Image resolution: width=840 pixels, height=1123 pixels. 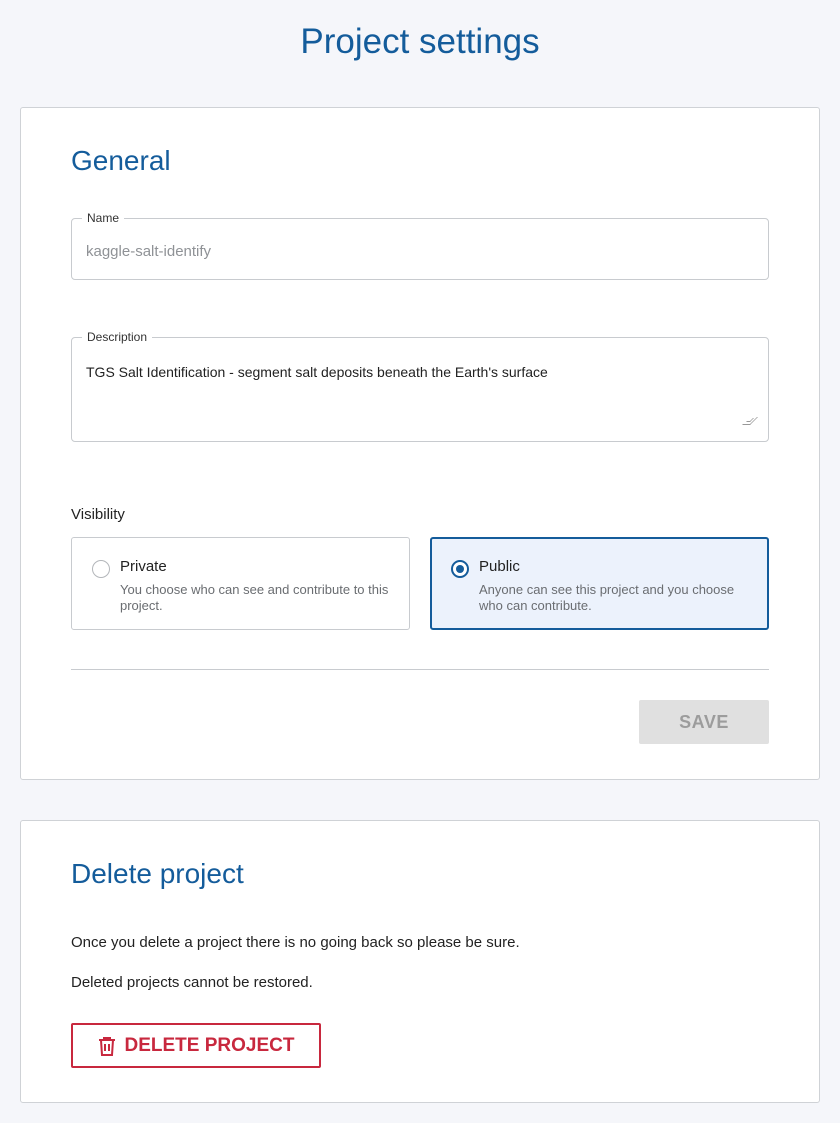 What do you see at coordinates (192, 982) in the screenshot?
I see `delete-restore-text: Deleted projects cannot be restored.` at bounding box center [192, 982].